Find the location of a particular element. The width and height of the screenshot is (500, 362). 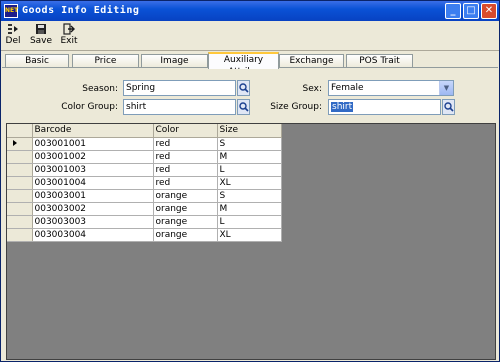

column-header-color: Color is located at coordinates (185, 131).